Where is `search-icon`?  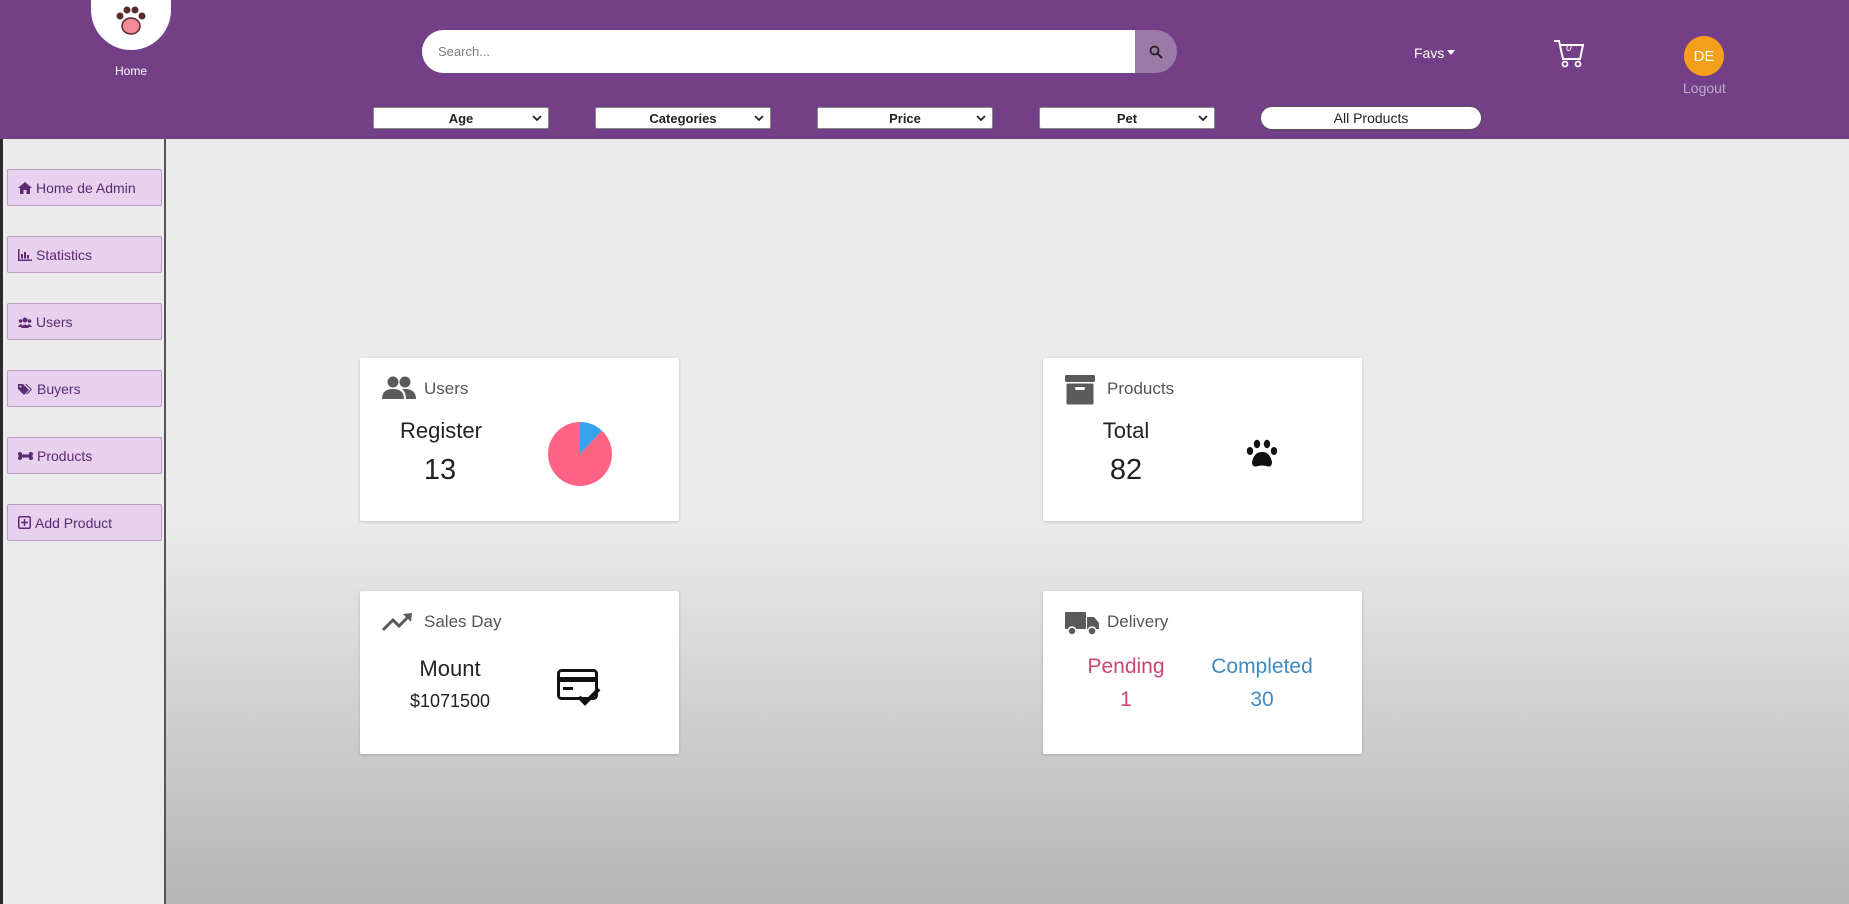 search-icon is located at coordinates (1156, 52).